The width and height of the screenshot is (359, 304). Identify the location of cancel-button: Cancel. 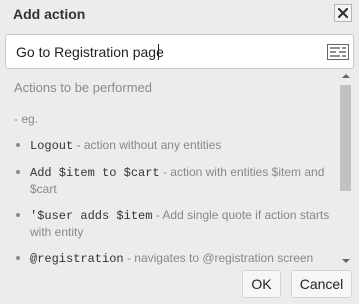
(321, 284).